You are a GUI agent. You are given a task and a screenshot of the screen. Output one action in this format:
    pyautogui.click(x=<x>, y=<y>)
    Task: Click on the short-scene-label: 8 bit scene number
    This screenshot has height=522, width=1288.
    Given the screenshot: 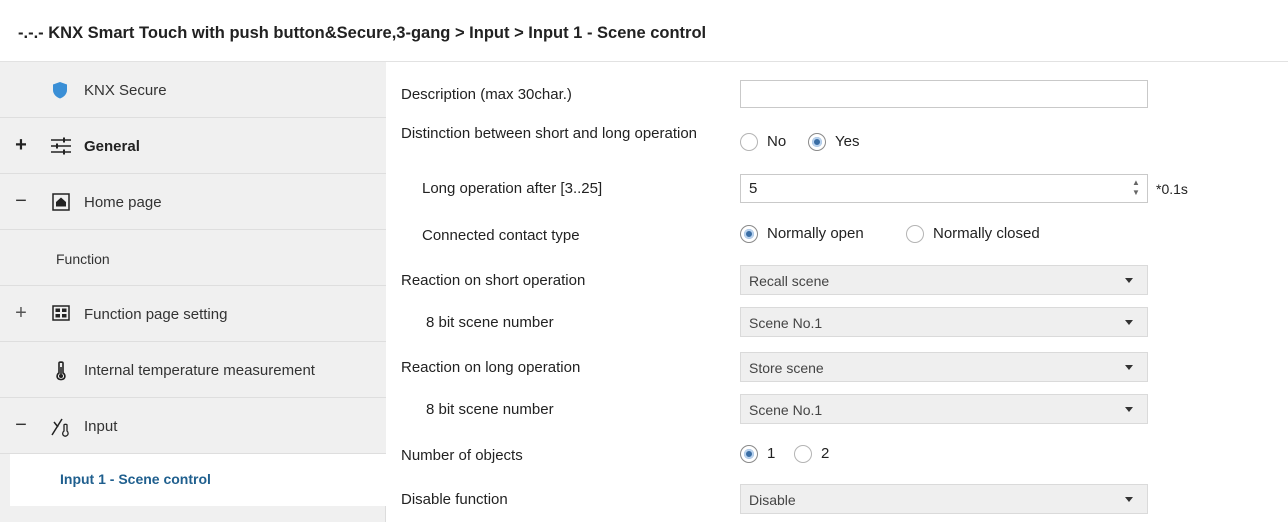 What is the action you would take?
    pyautogui.click(x=490, y=322)
    